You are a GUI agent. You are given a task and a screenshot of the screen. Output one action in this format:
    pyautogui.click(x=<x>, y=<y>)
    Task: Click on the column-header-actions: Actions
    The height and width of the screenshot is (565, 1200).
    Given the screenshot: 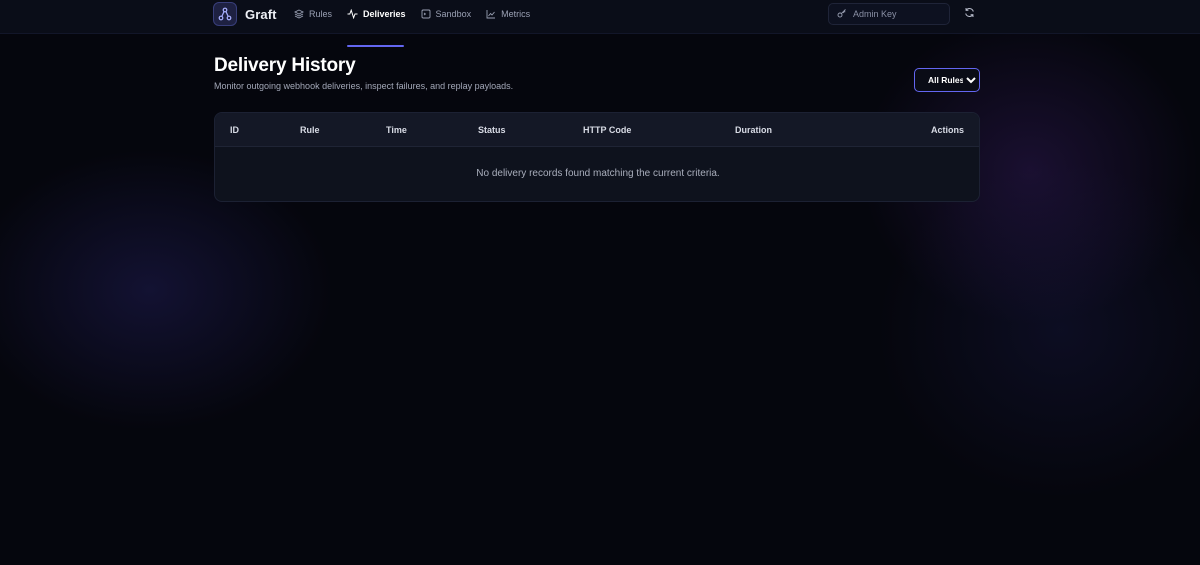 What is the action you would take?
    pyautogui.click(x=947, y=130)
    